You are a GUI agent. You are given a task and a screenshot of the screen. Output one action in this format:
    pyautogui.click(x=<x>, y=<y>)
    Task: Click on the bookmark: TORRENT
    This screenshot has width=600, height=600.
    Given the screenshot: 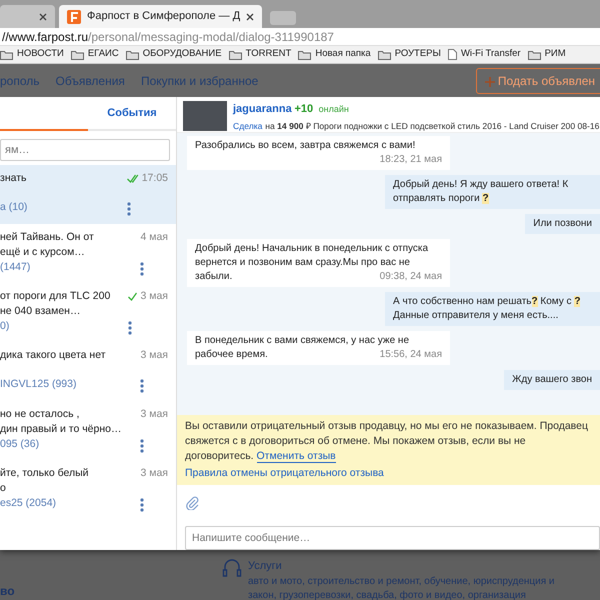 What is the action you would take?
    pyautogui.click(x=260, y=54)
    